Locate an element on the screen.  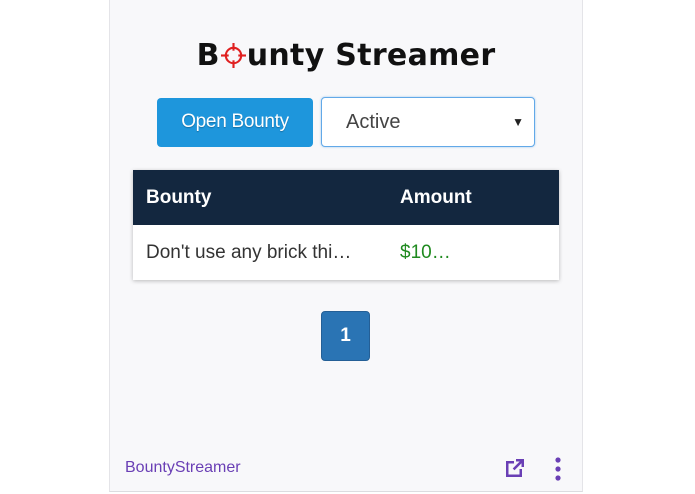
caret-down-icon: ▼ is located at coordinates (518, 122).